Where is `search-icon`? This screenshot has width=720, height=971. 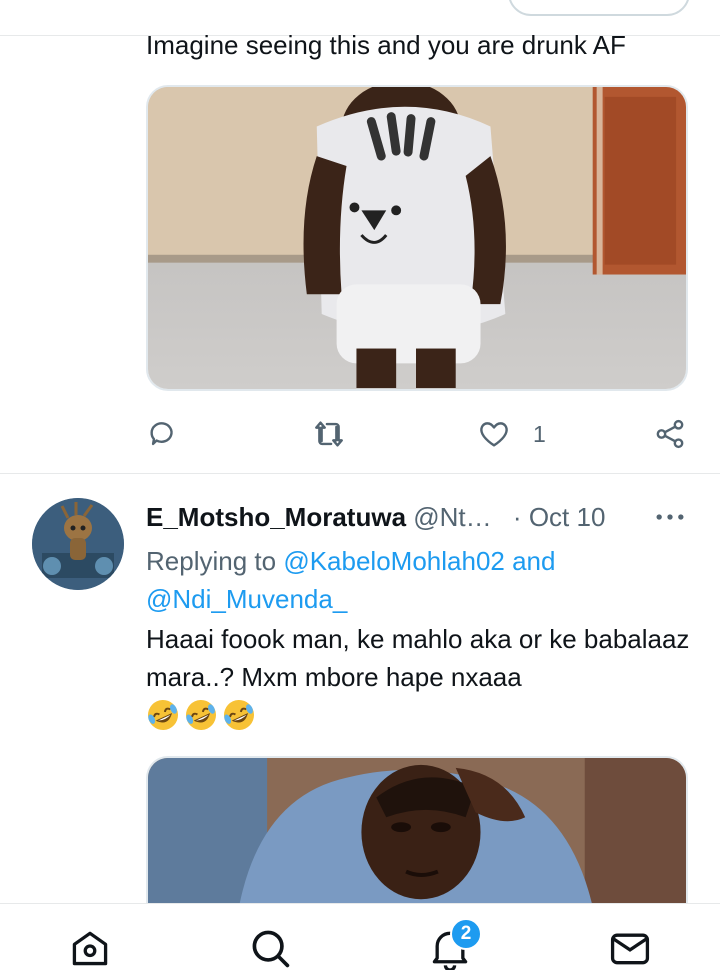 search-icon is located at coordinates (271, 949).